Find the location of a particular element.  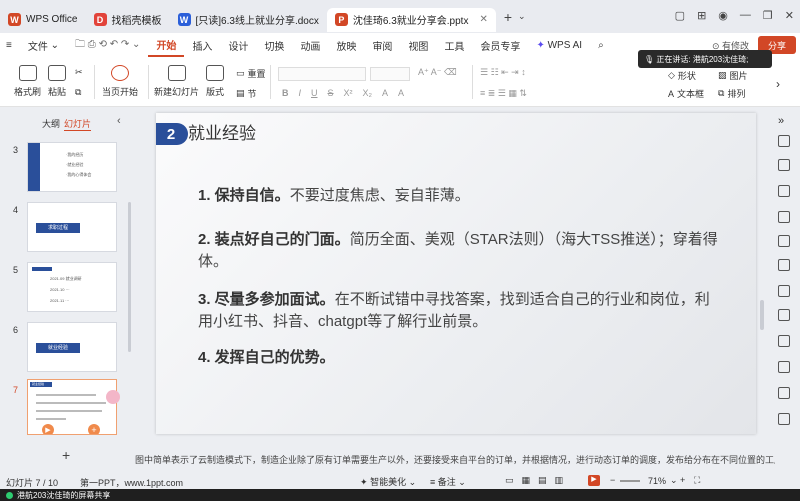

smart-beautify-button: ✦ 智能美化 ⌄ is located at coordinates (388, 481).